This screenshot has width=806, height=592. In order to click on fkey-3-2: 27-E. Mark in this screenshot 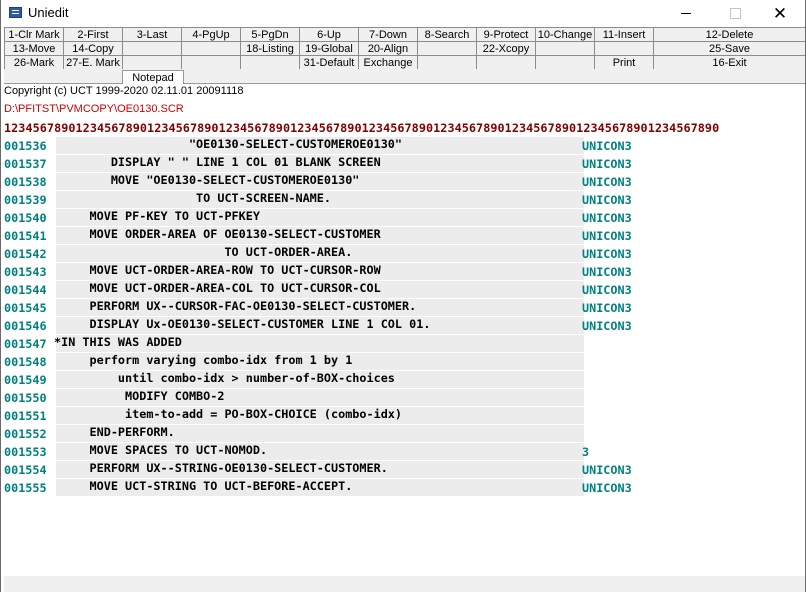, I will do `click(92, 62)`.